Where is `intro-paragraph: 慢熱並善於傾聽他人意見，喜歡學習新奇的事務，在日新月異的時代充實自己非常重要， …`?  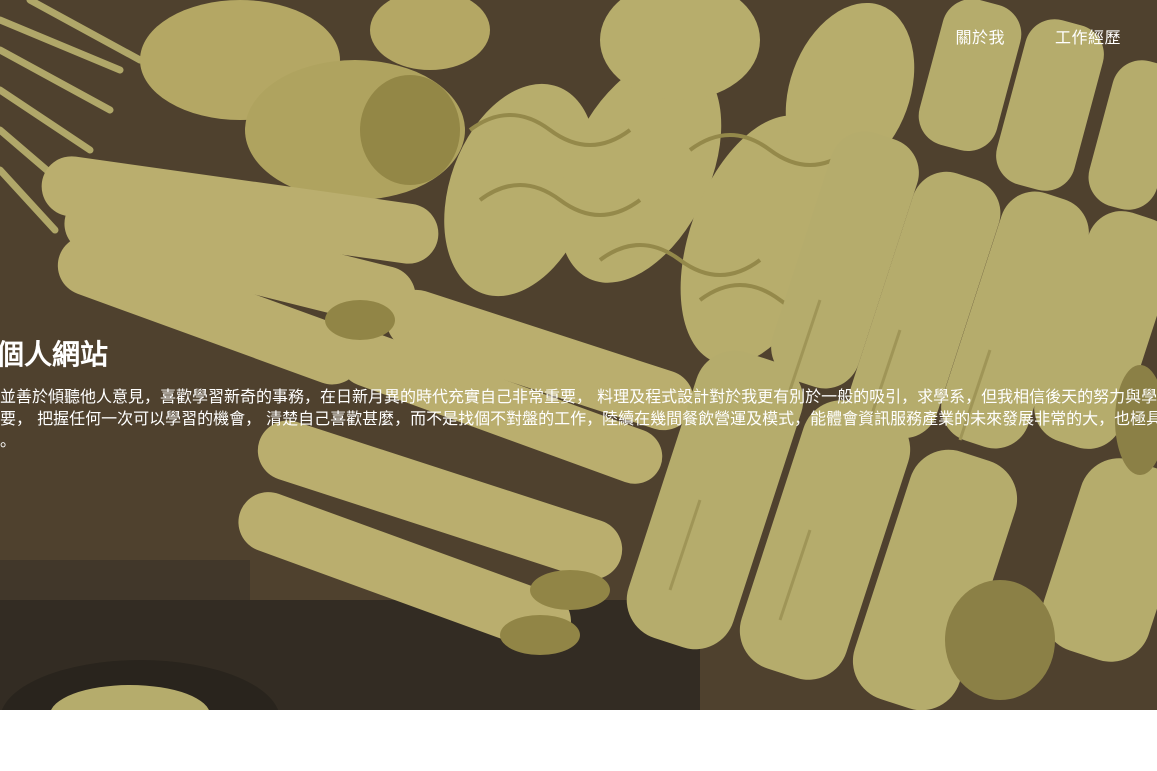 intro-paragraph: 慢熱並善於傾聽他人意見，喜歡學習新奇的事務，在日新月異的時代充實自己非常重要， … is located at coordinates (578, 418).